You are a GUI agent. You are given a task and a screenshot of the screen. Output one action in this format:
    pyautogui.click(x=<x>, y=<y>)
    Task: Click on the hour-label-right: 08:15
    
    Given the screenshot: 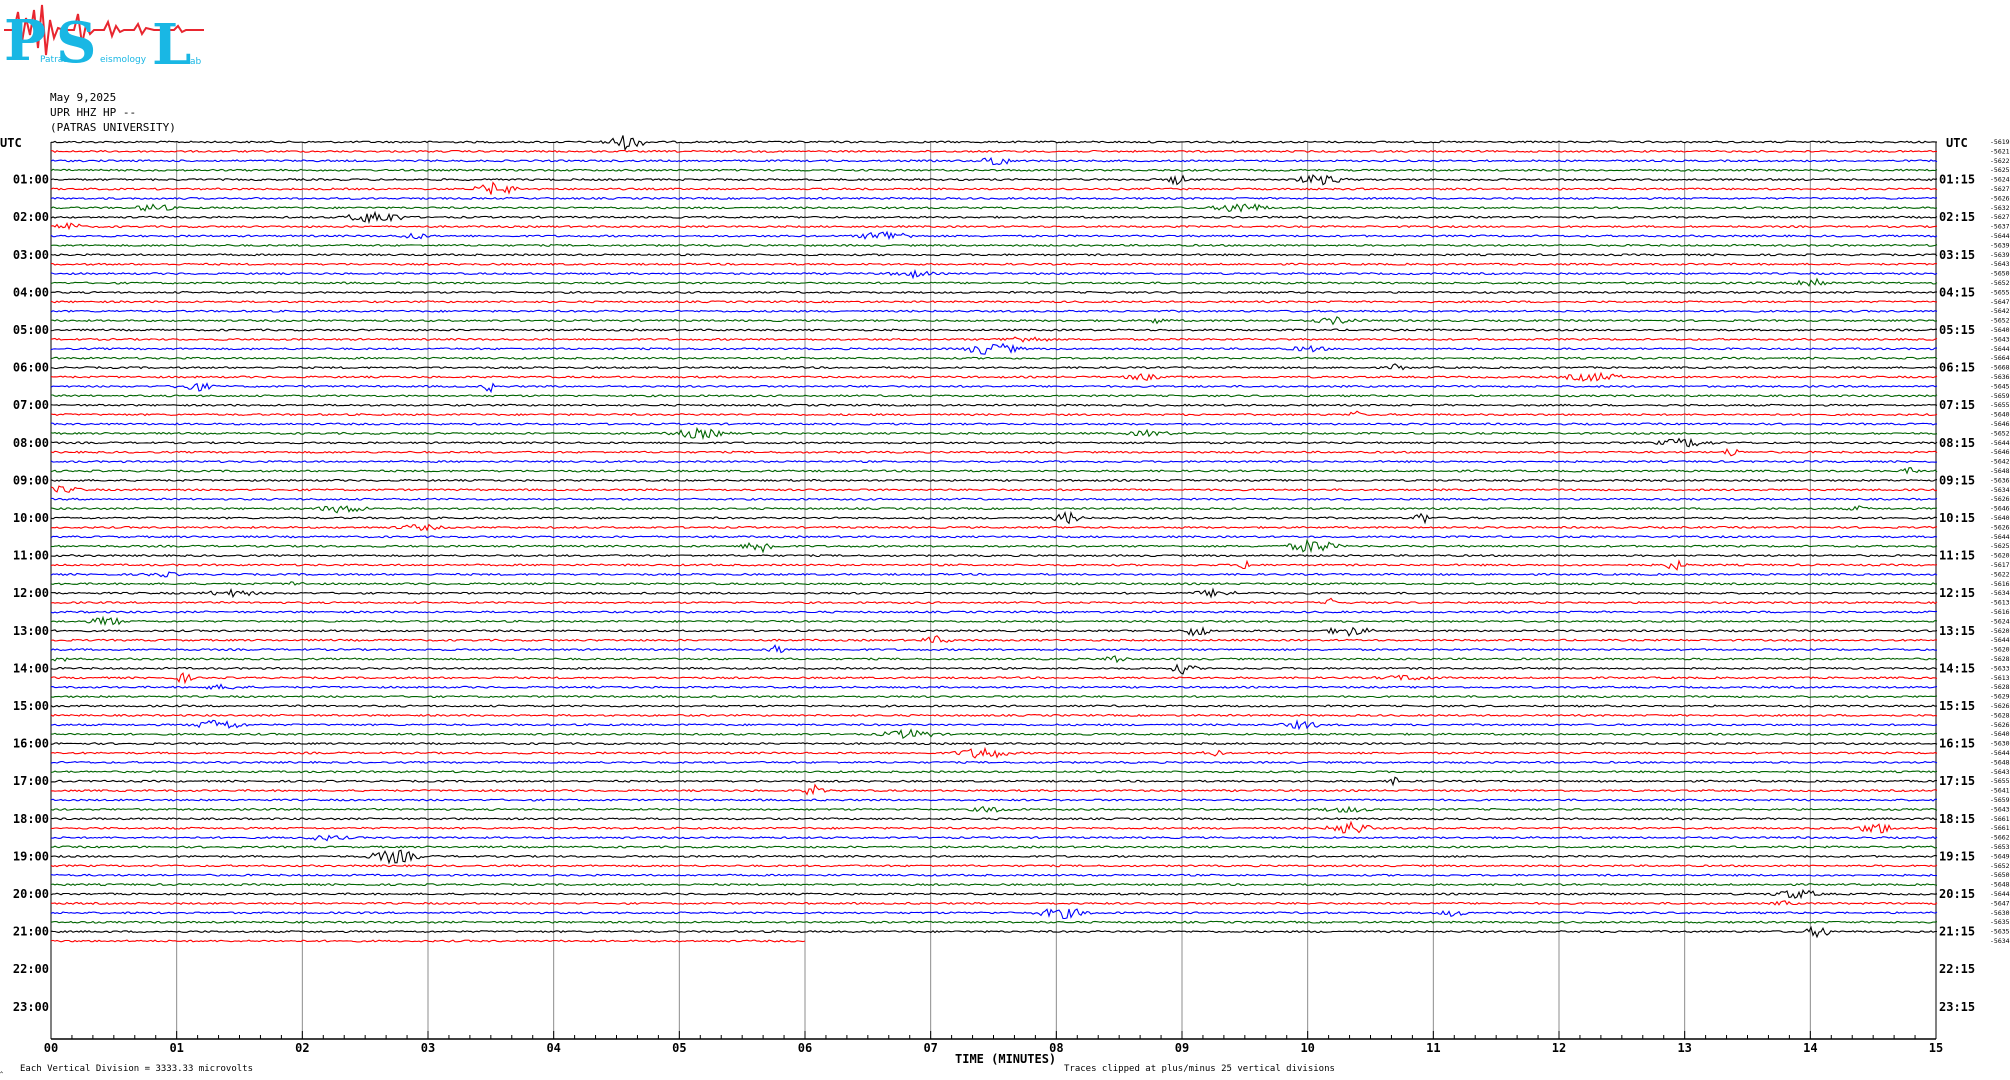 What is the action you would take?
    pyautogui.click(x=1957, y=443)
    